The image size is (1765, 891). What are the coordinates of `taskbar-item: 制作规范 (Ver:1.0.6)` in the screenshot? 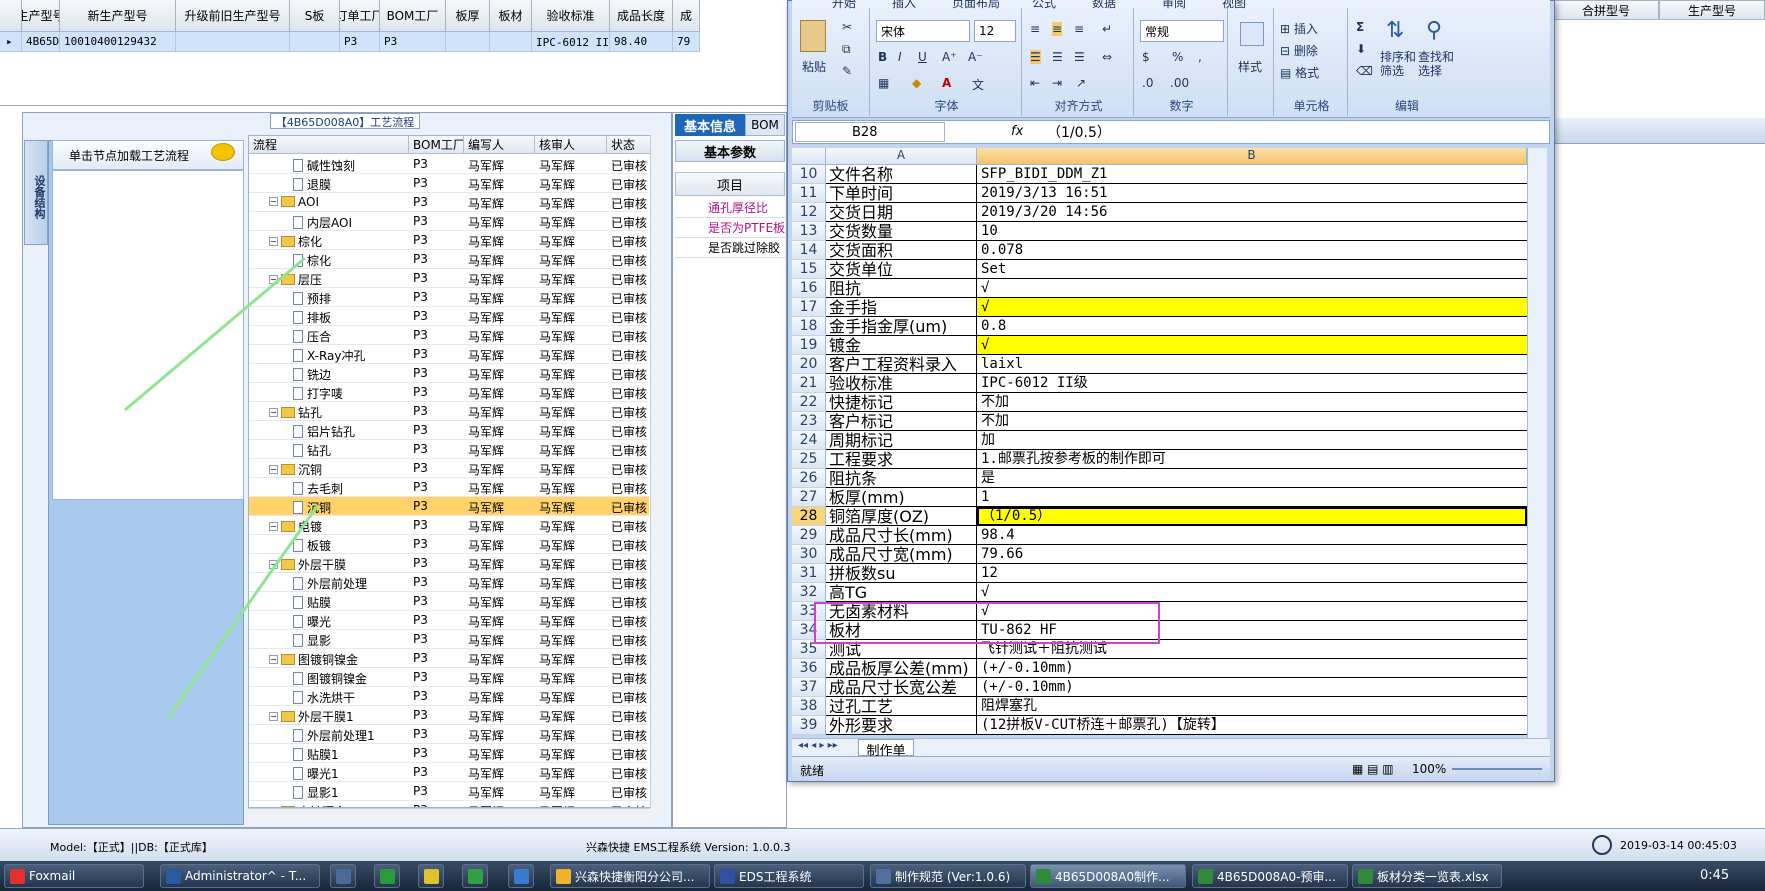 It's located at (948, 876).